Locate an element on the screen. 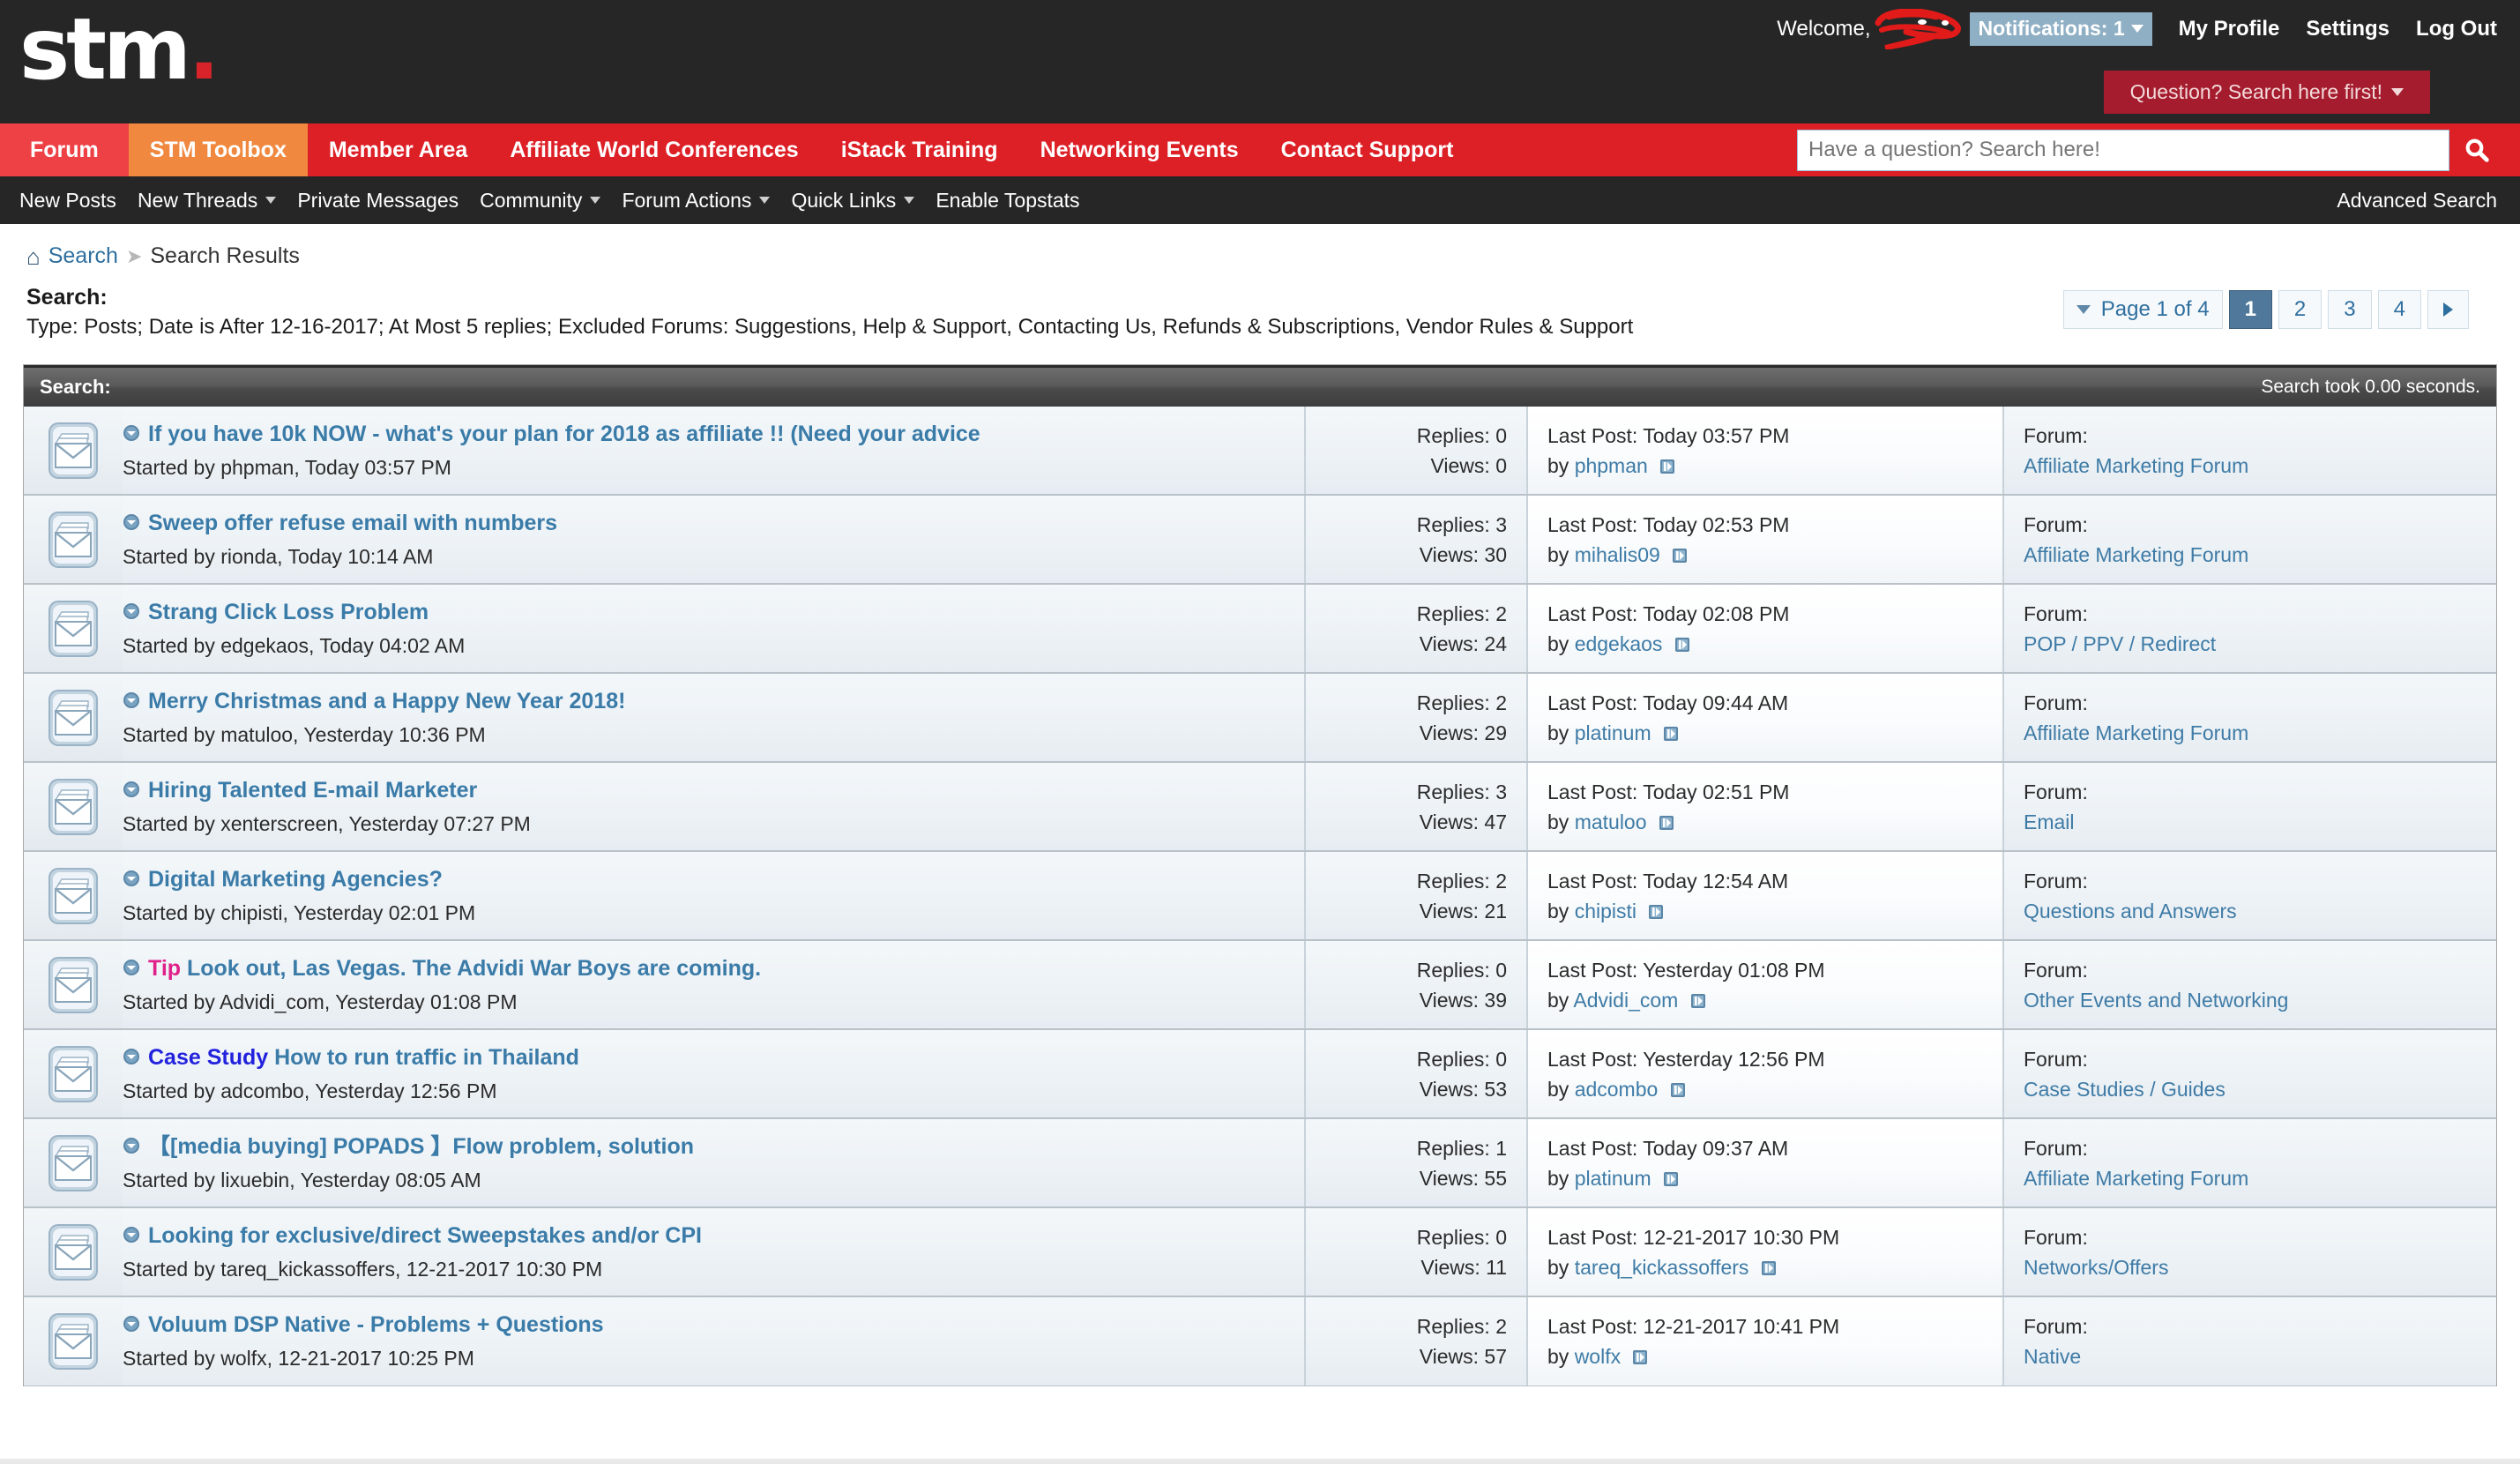  thread-last-post-cell: Last Post: 12-21-2017 10:41 PM by wolfx is located at coordinates (1764, 1341).